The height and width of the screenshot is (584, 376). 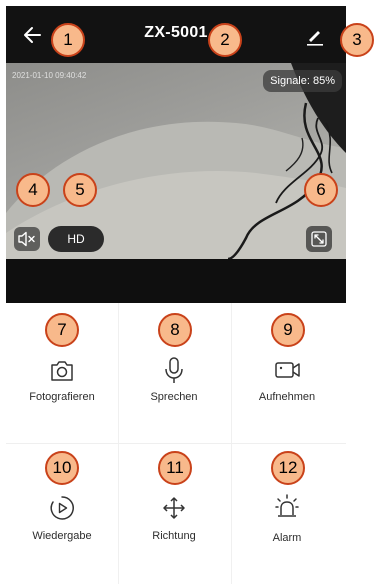 I want to click on camera-icon, so click(x=62, y=371).